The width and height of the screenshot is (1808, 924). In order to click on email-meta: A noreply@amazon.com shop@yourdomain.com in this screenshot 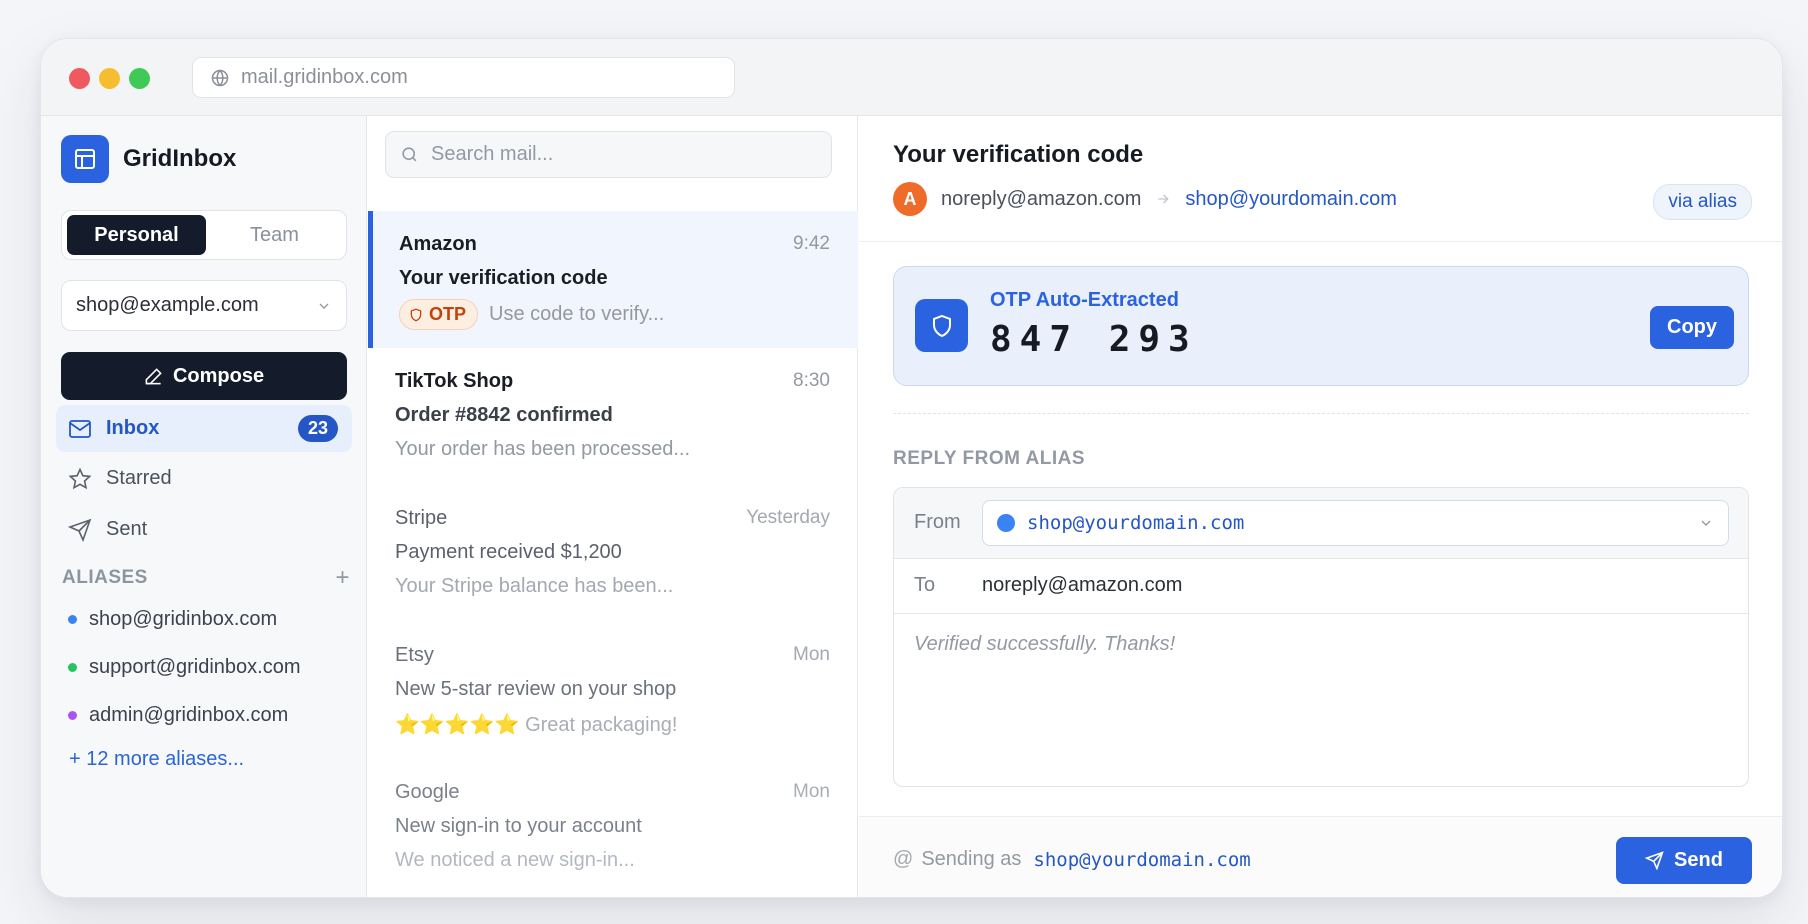, I will do `click(1145, 199)`.